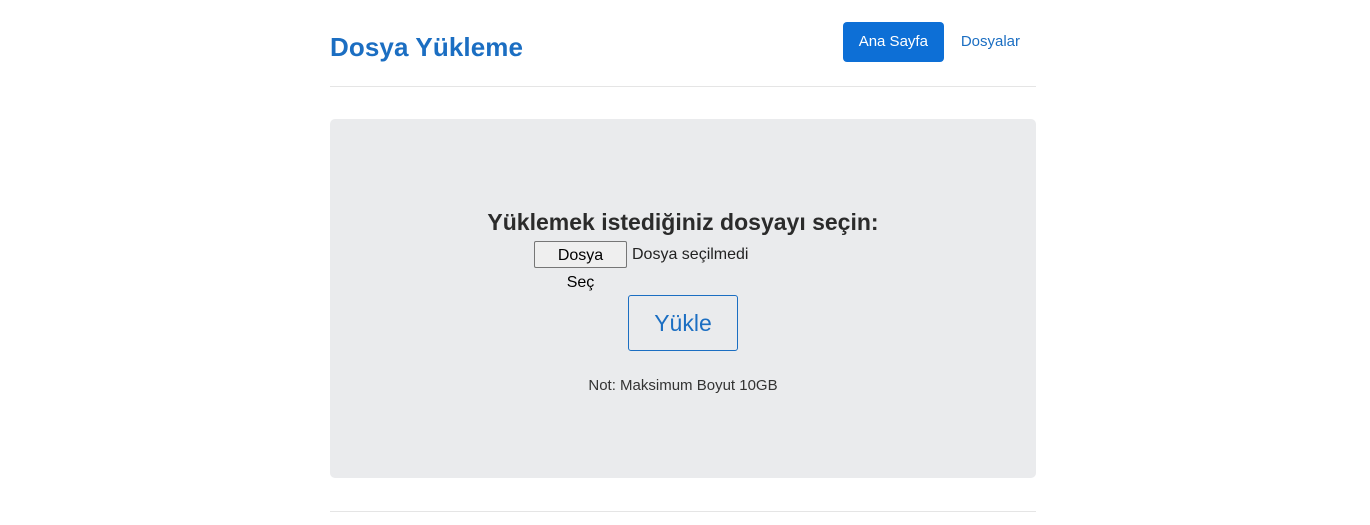  What do you see at coordinates (990, 42) in the screenshot?
I see `nav-files-link: Dosyalar` at bounding box center [990, 42].